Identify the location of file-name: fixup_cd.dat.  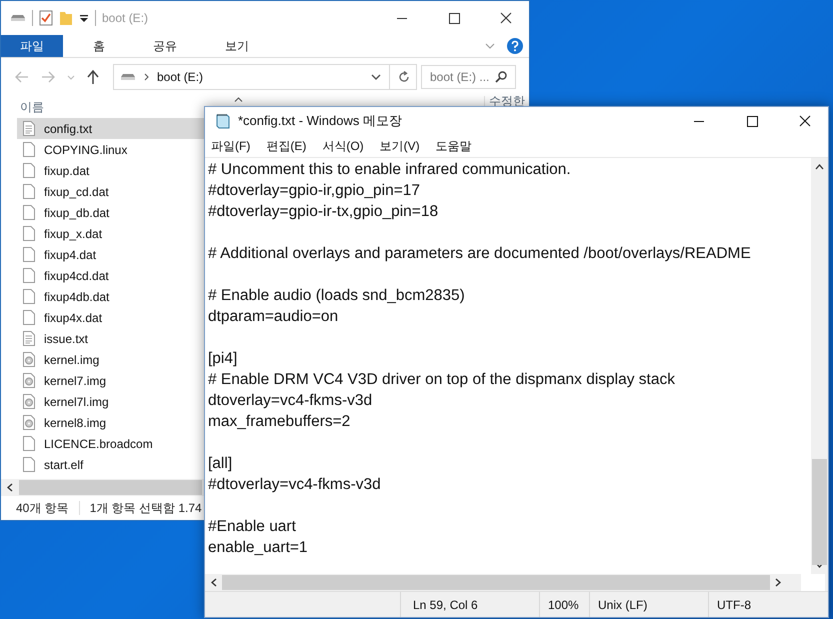
(76, 191).